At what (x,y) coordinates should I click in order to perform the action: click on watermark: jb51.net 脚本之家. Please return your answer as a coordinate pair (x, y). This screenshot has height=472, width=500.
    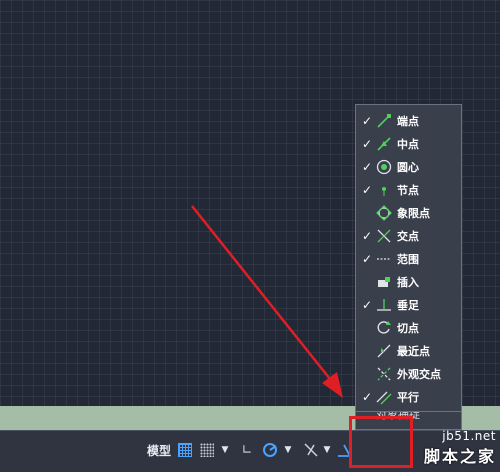
    Looking at the image, I should click on (460, 448).